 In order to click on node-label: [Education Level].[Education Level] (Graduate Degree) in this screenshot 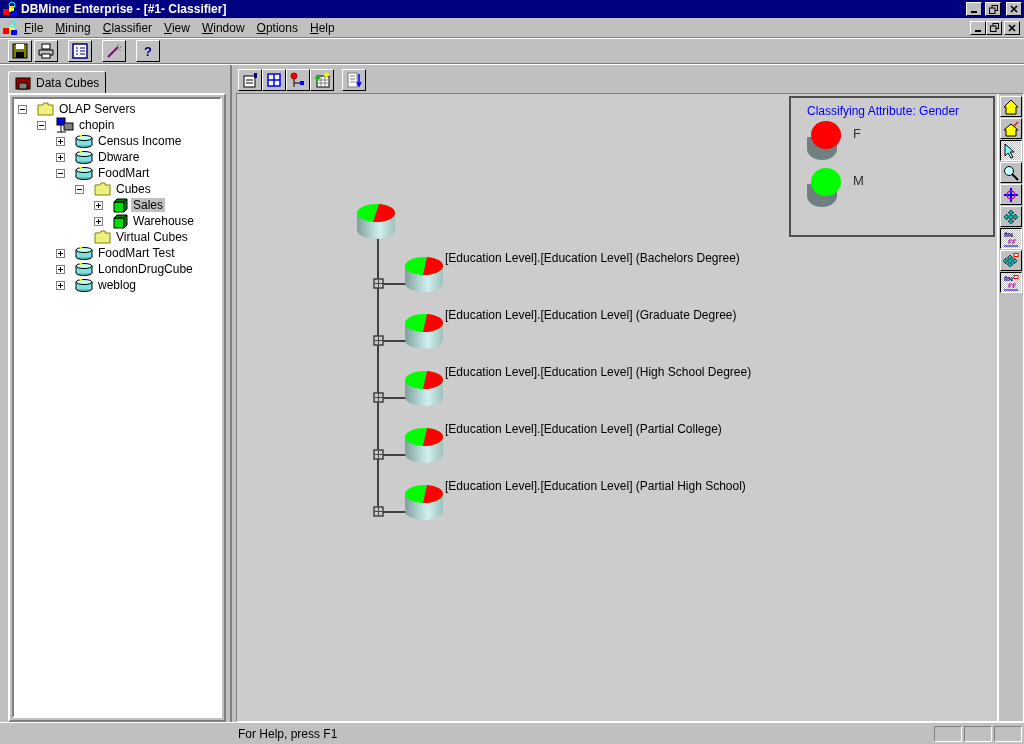, I will do `click(591, 315)`.